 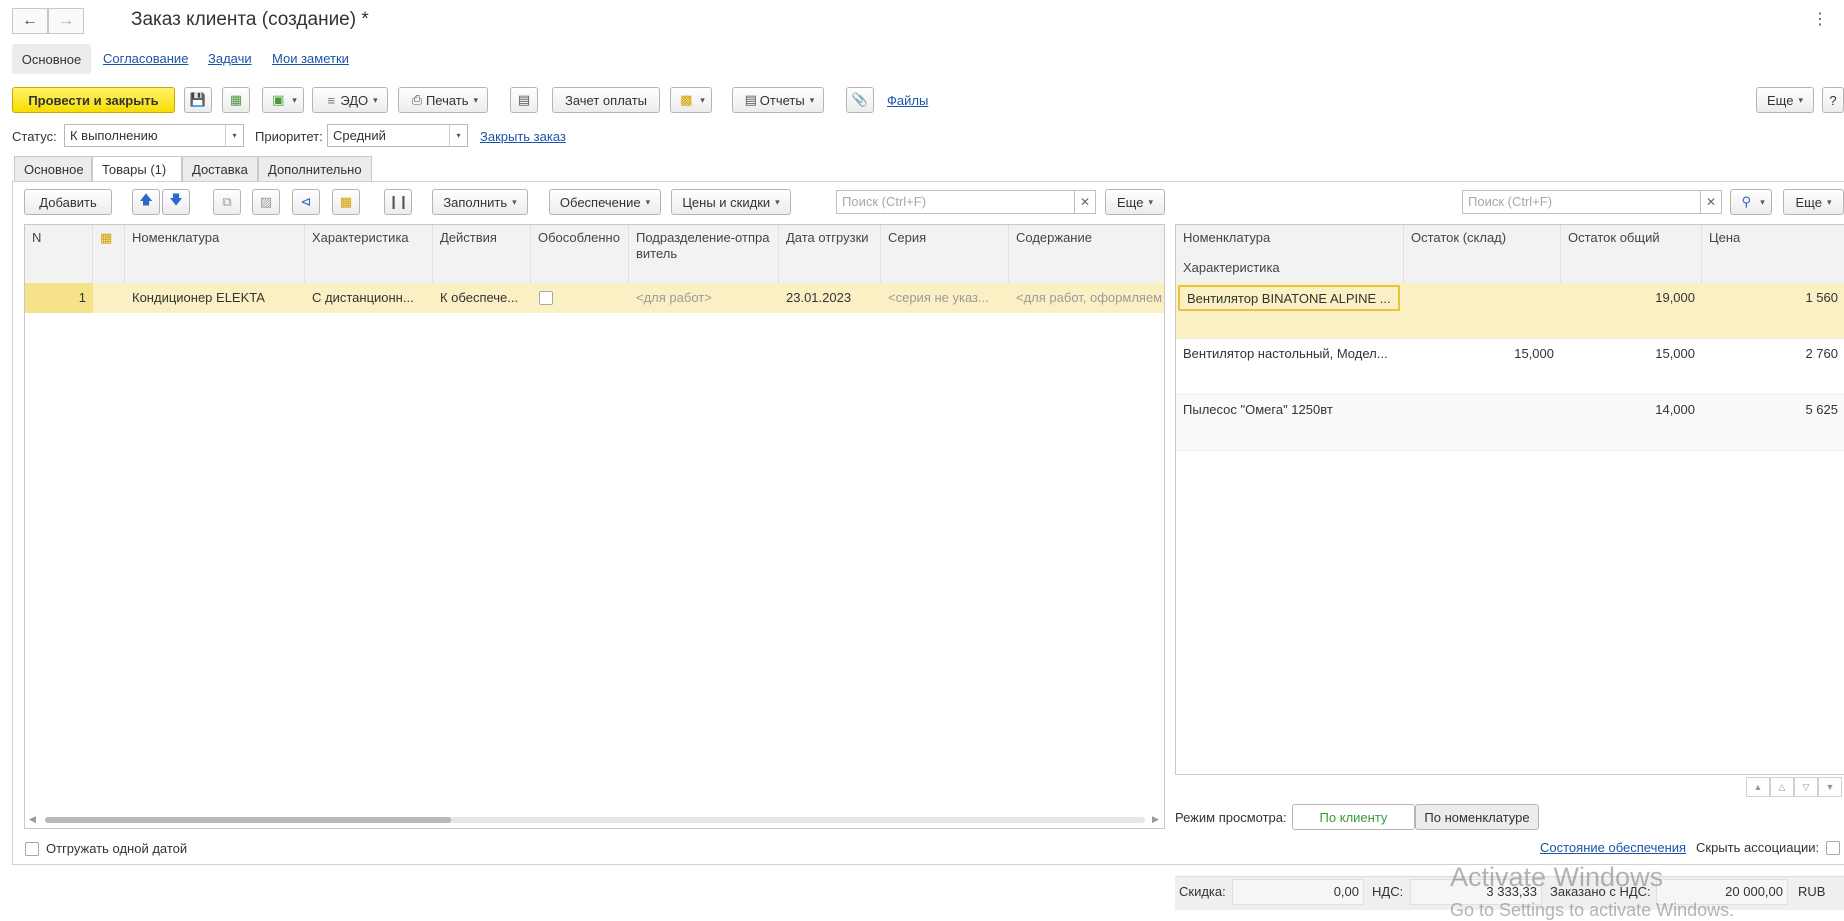 What do you see at coordinates (1086, 298) in the screenshot?
I see `row-content: <для работ, оформляем` at bounding box center [1086, 298].